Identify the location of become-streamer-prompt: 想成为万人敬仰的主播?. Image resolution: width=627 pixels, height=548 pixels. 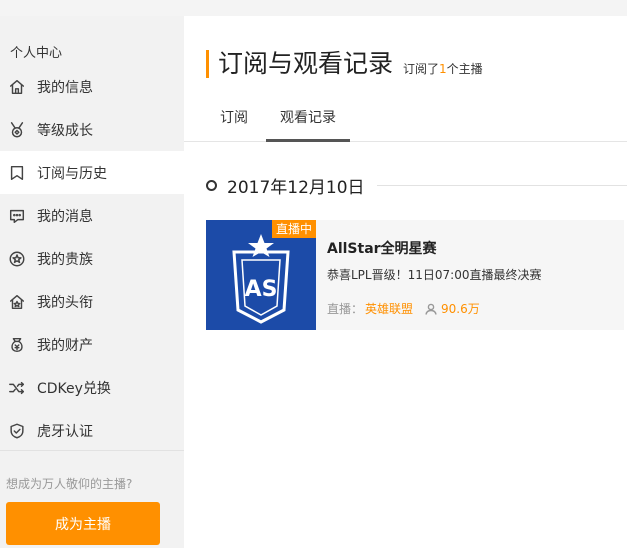
(69, 484).